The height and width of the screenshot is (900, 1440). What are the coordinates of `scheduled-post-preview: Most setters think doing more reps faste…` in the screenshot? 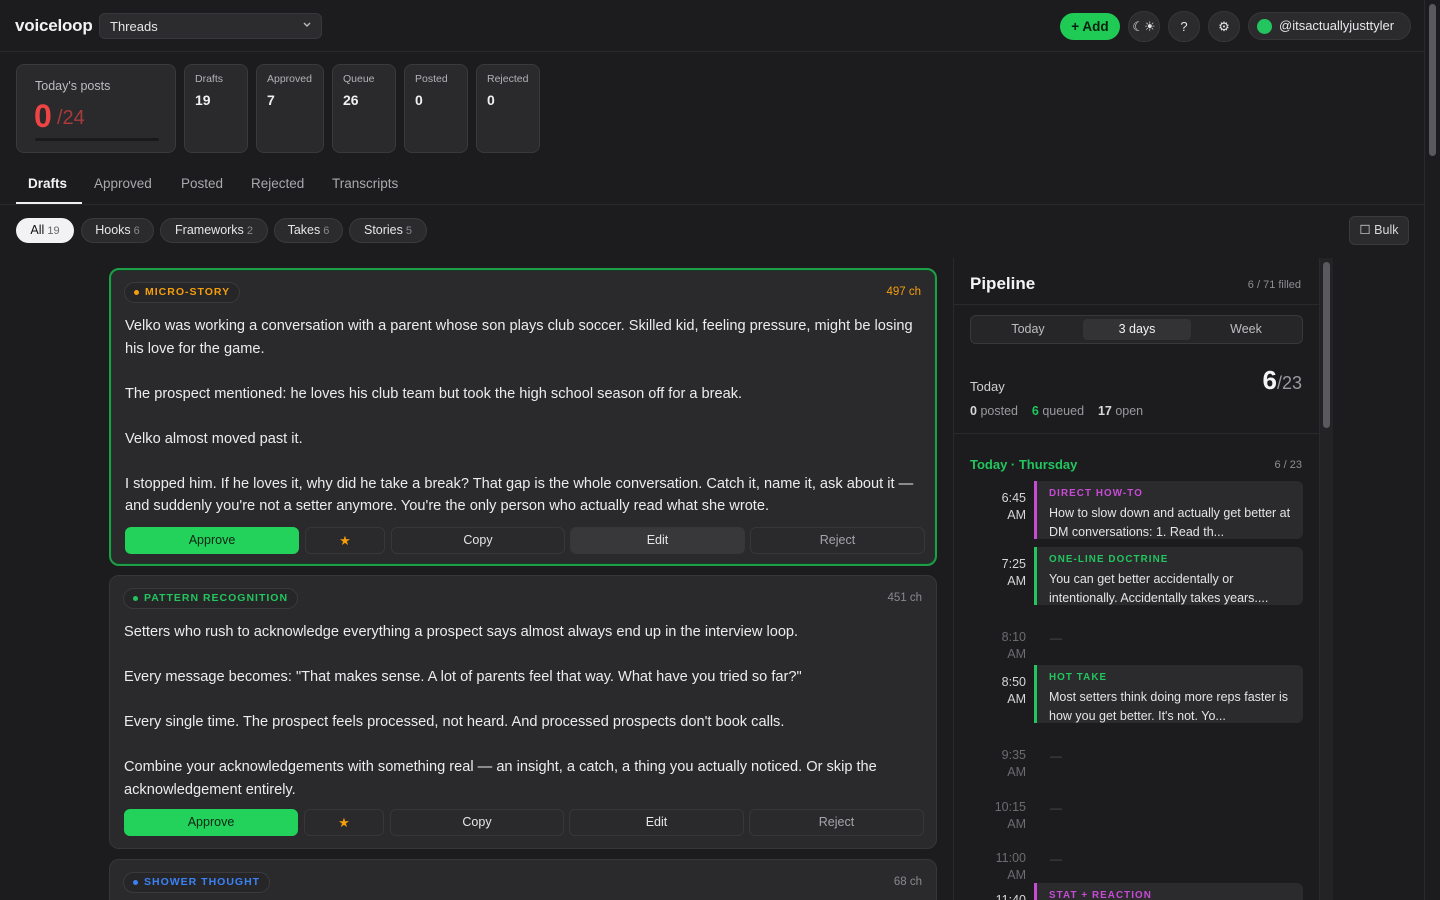 It's located at (1168, 706).